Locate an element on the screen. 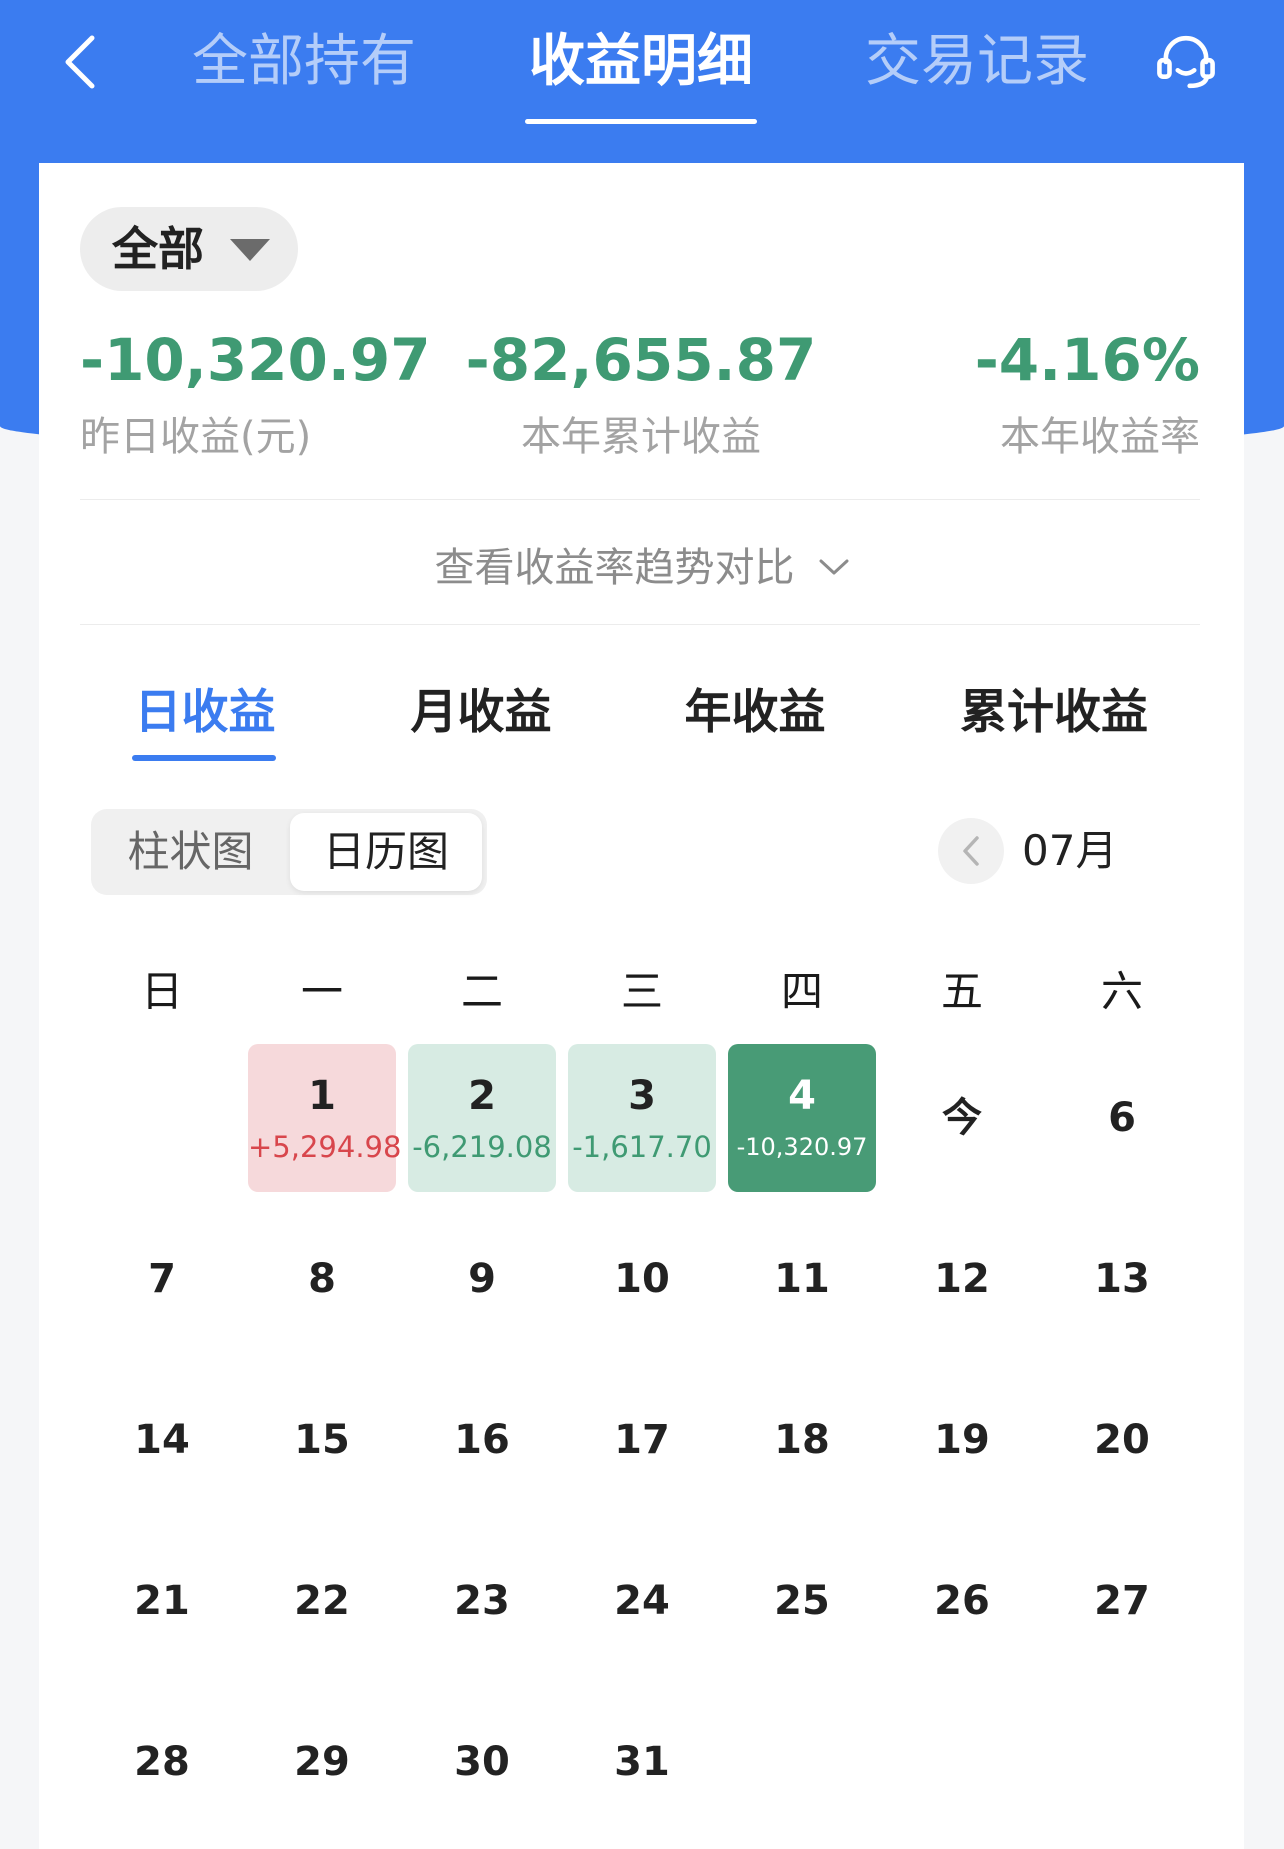  calendar-day: 29 is located at coordinates (322, 1762).